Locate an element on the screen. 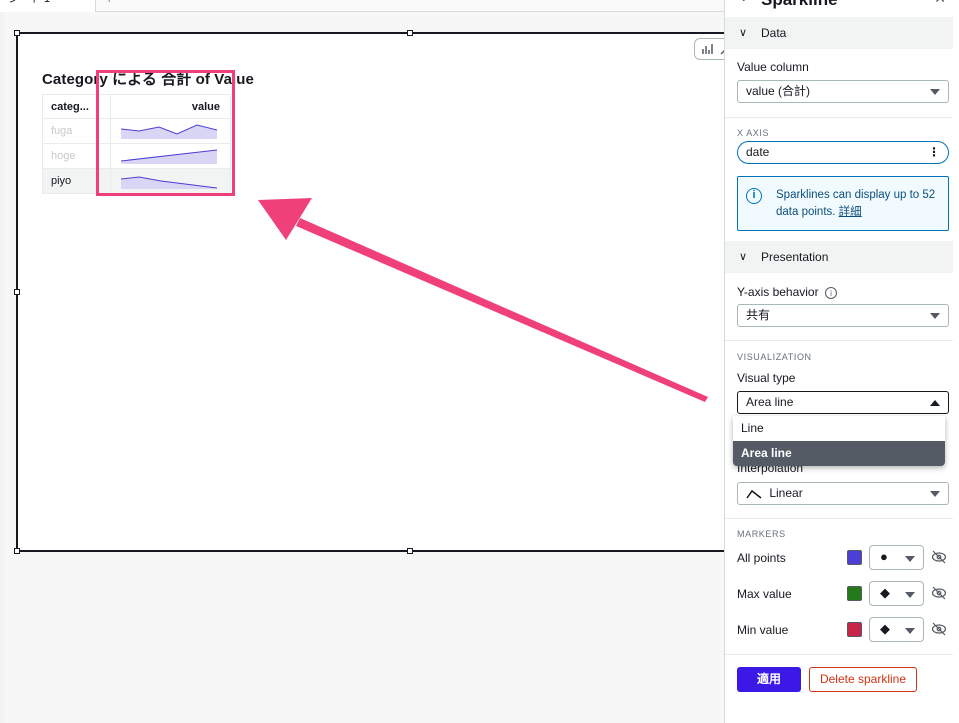 This screenshot has width=959, height=723. marker-shape-select: ● is located at coordinates (896, 557).